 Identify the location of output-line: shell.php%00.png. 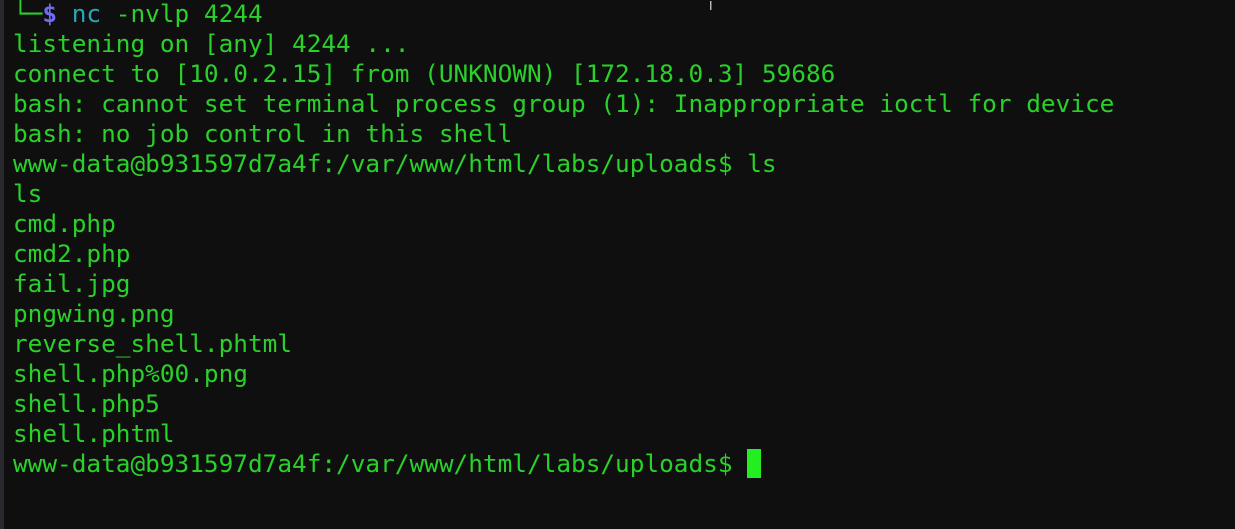
(130, 373).